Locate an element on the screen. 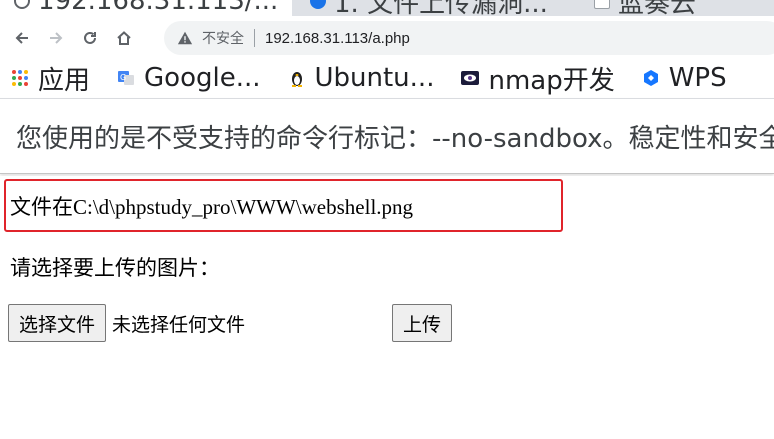 The image size is (774, 439). back-arrow-icon is located at coordinates (21, 38).